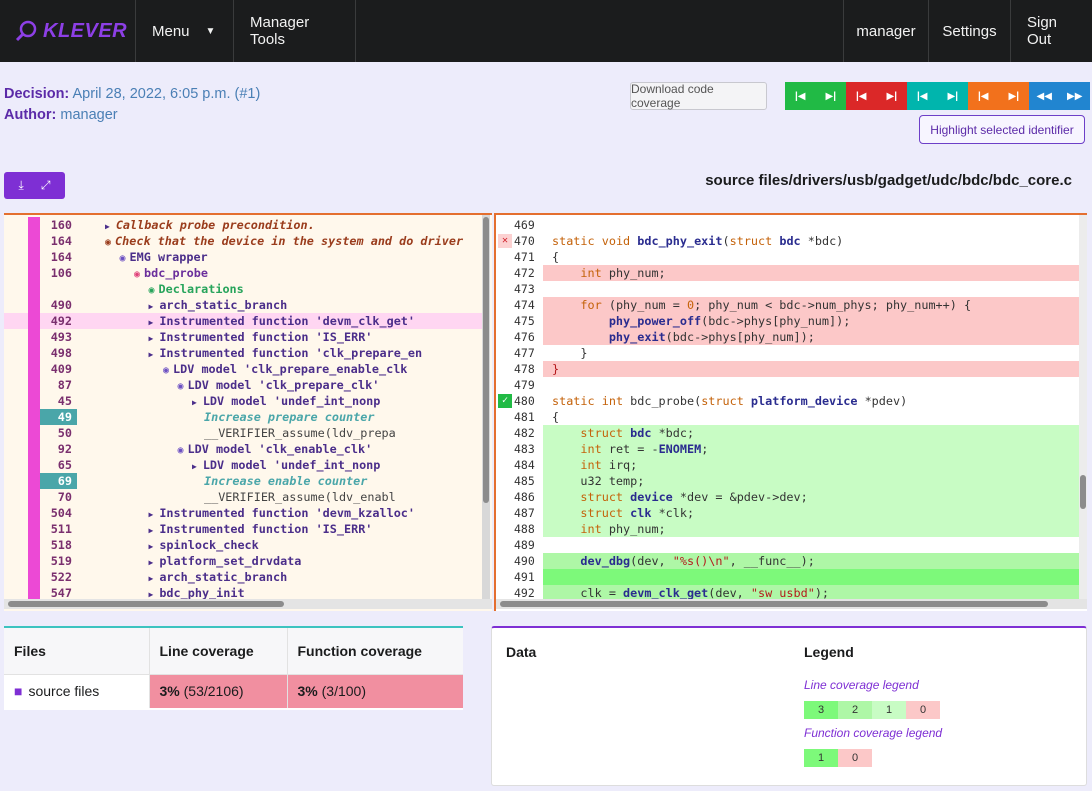 The width and height of the screenshot is (1092, 791). I want to click on coverage-nav-button-6: |◀, so click(983, 96).